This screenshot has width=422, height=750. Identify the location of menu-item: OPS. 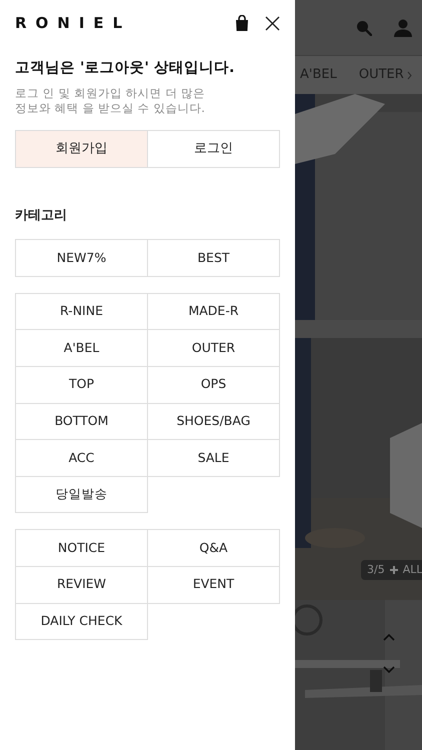
(214, 385).